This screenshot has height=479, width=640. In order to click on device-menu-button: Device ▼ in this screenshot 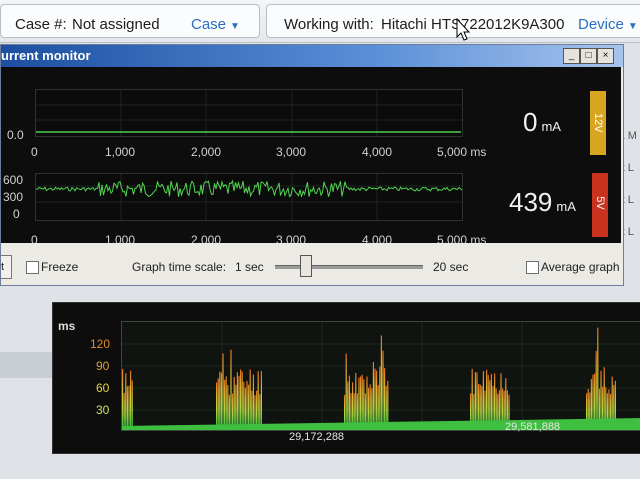, I will do `click(608, 24)`.